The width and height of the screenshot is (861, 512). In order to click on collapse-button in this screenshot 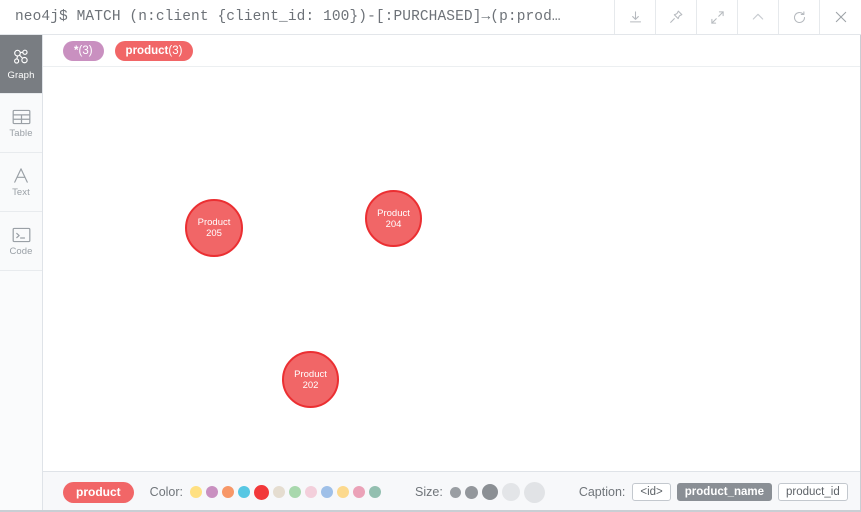, I will do `click(758, 17)`.